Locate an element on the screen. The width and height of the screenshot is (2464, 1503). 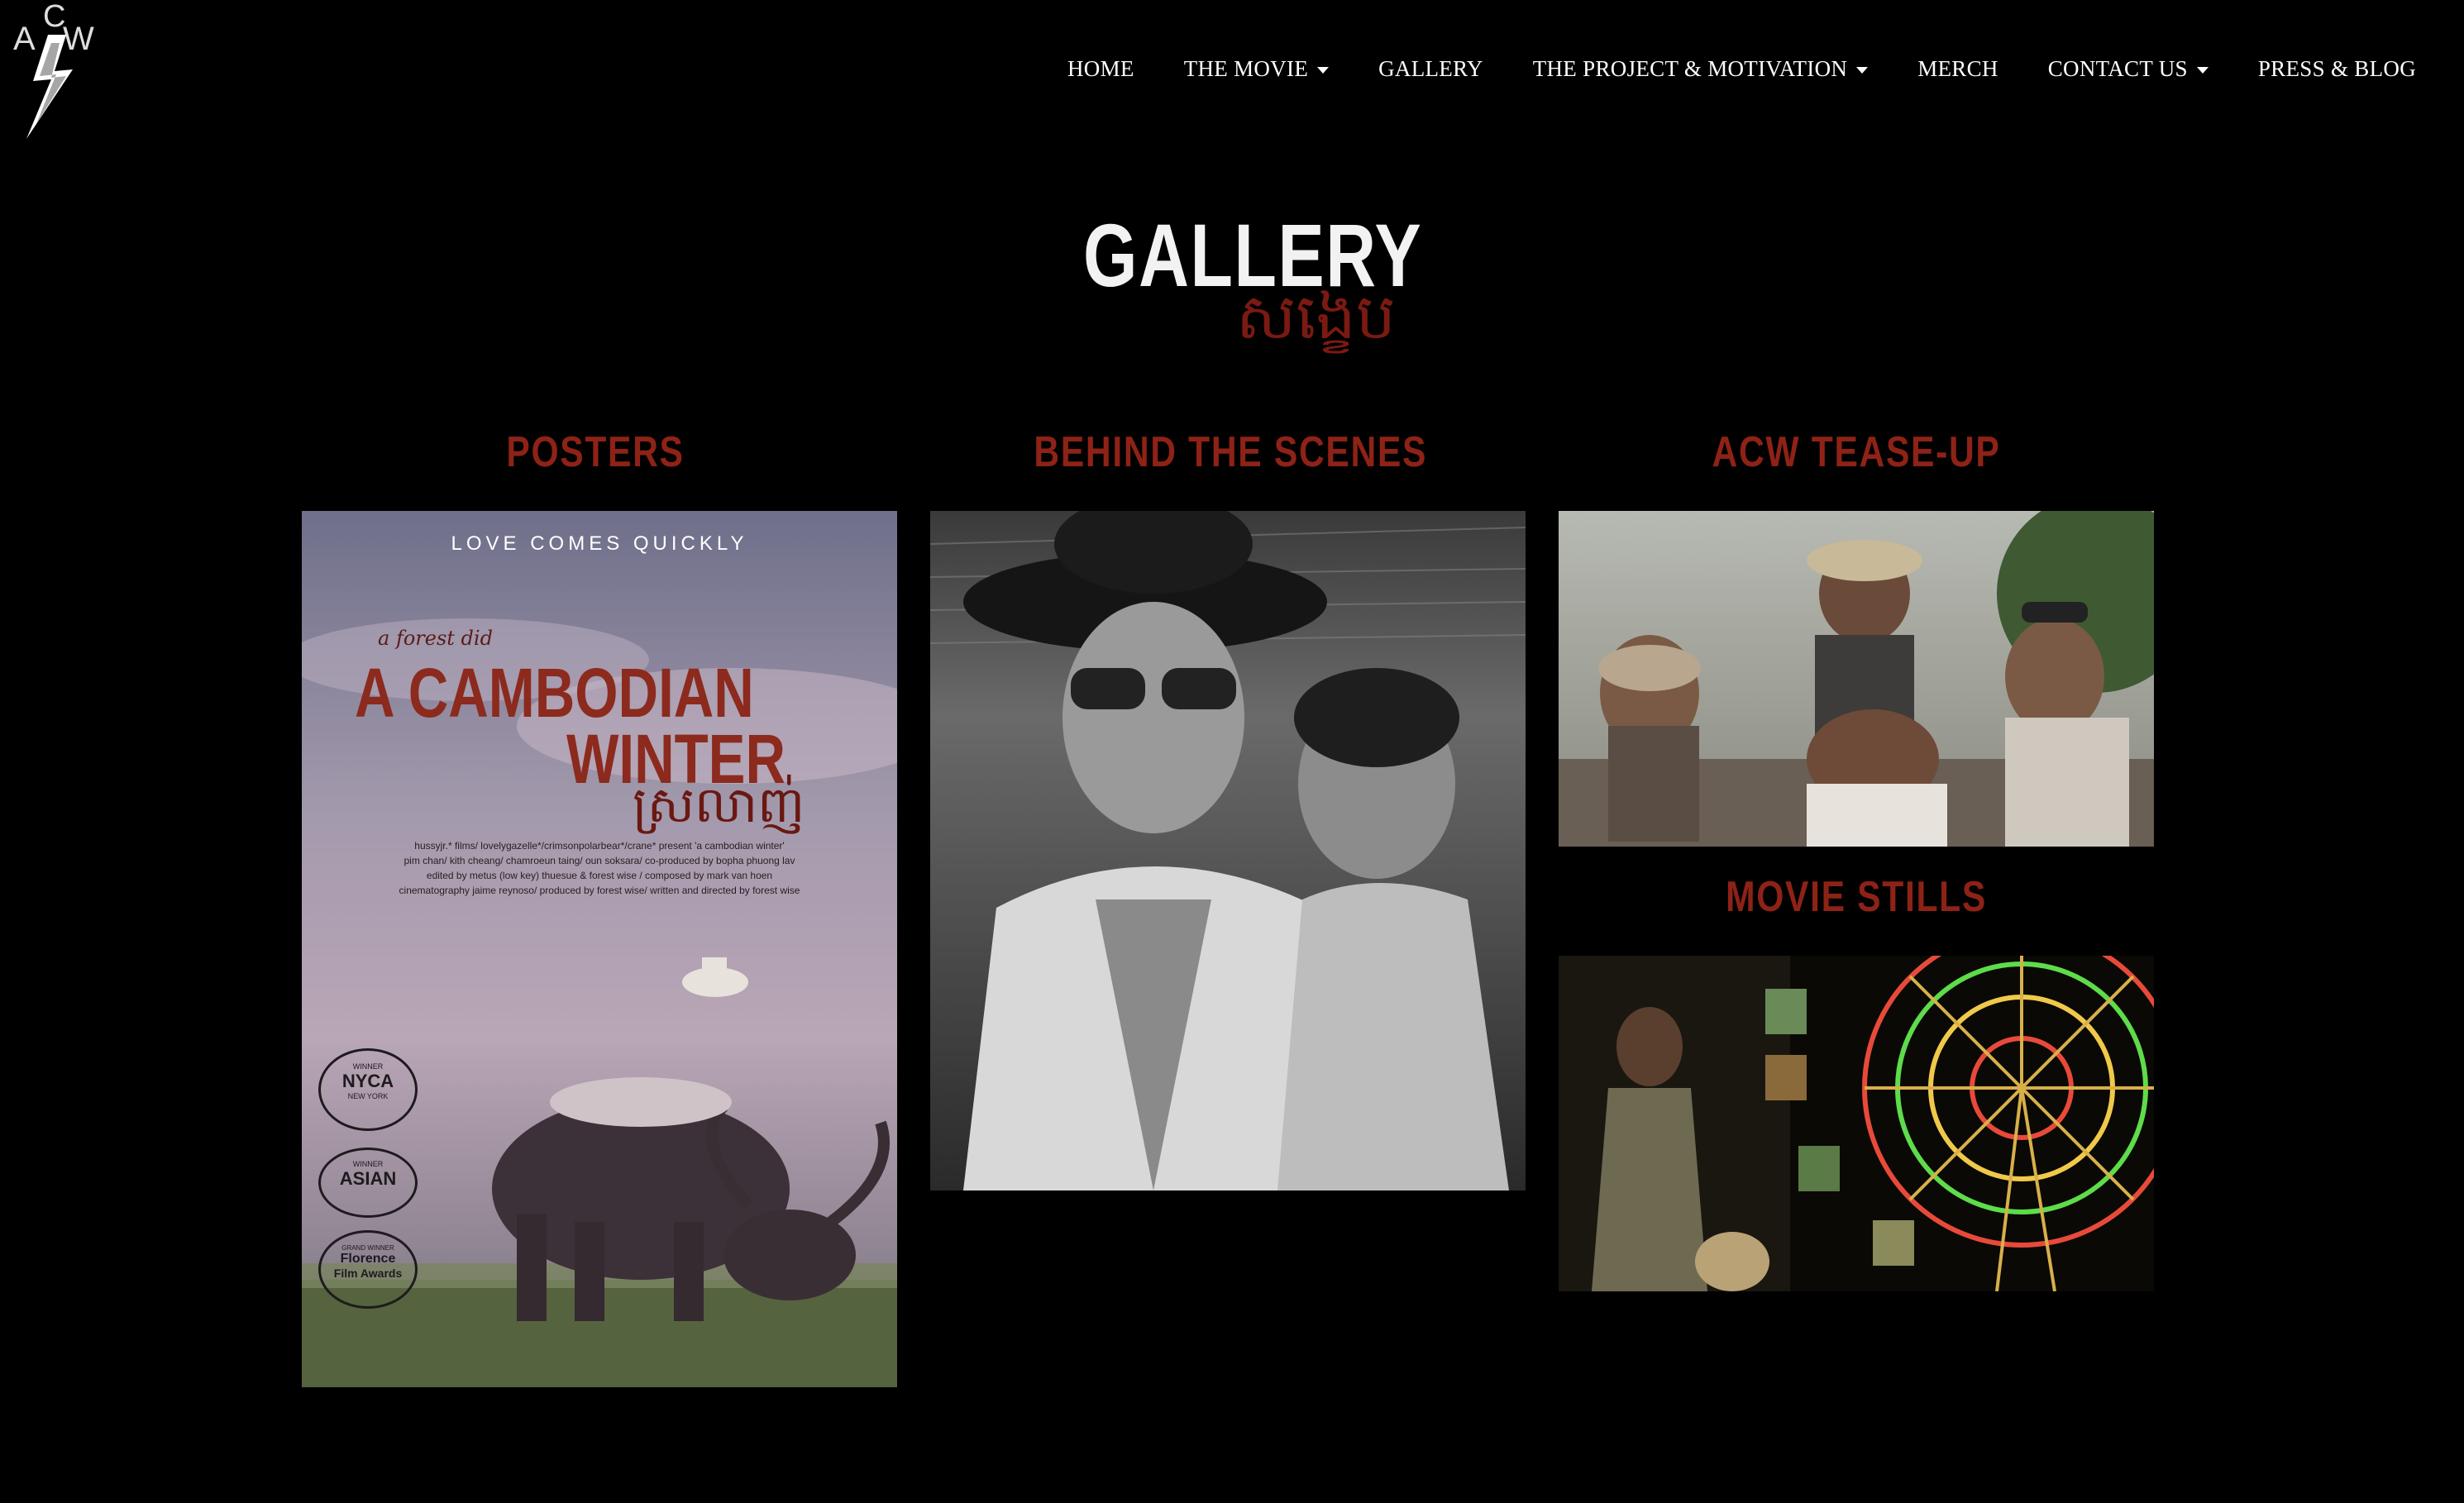
laurel-nyca-top: WINNER is located at coordinates (368, 1066).